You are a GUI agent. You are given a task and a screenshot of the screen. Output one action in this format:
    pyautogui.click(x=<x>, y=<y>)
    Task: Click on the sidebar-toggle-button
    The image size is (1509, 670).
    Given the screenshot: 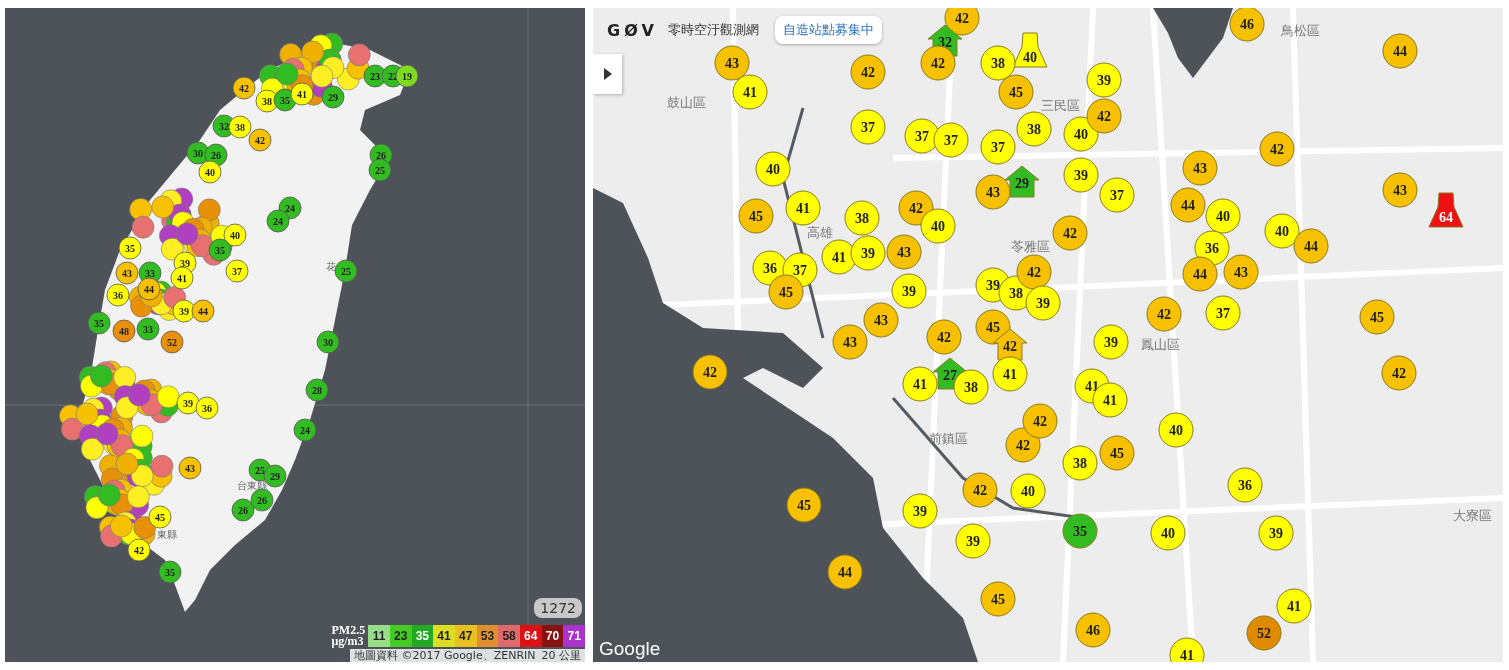 What is the action you would take?
    pyautogui.click(x=607, y=74)
    